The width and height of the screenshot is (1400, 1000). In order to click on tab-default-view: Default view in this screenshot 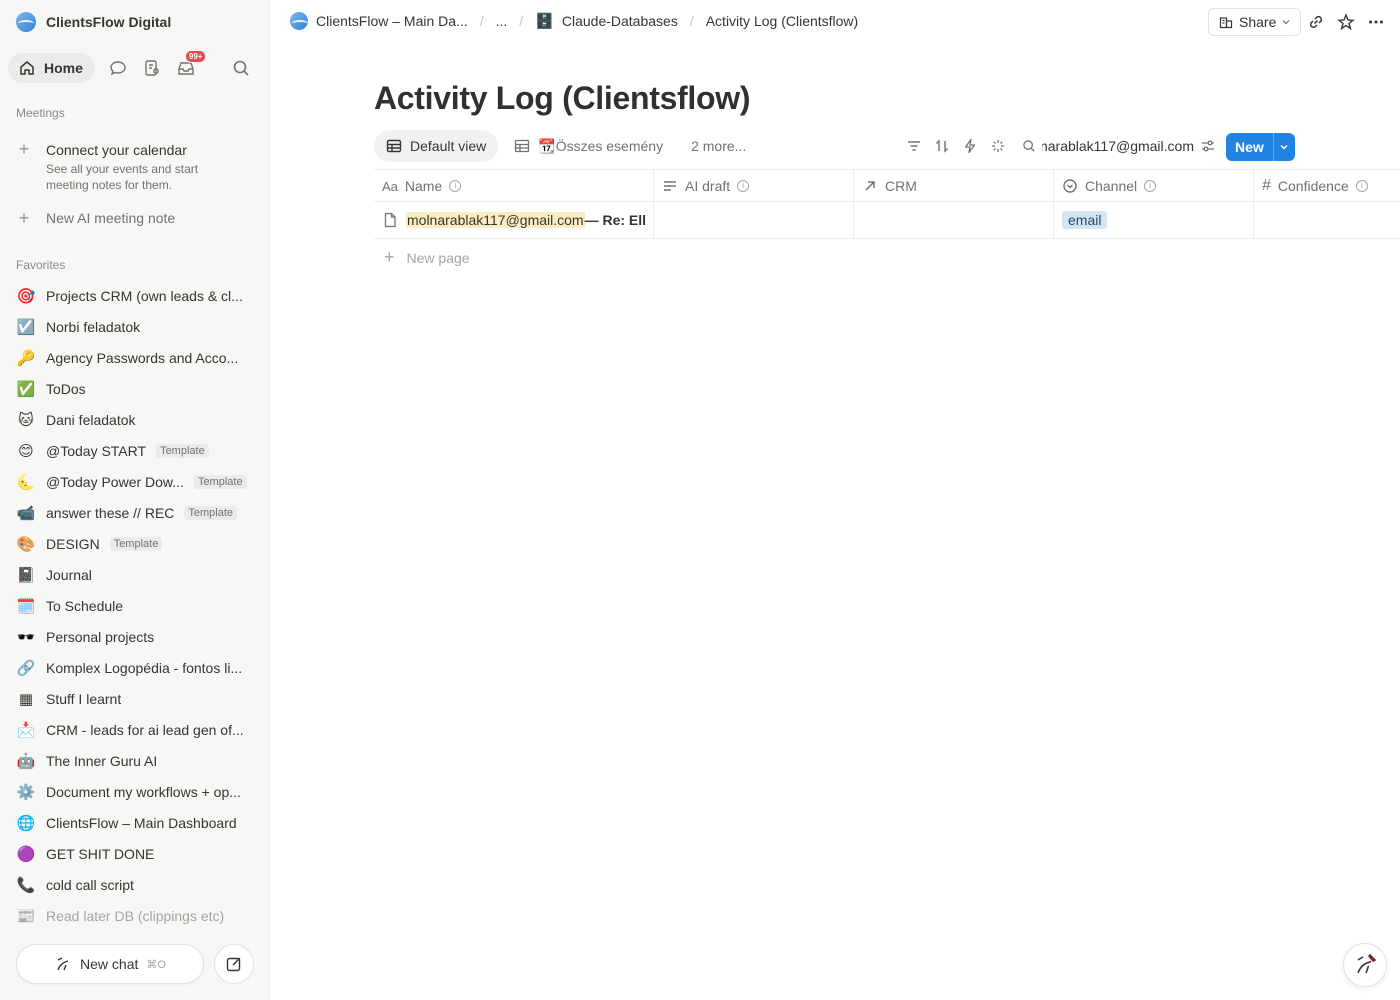, I will do `click(436, 146)`.